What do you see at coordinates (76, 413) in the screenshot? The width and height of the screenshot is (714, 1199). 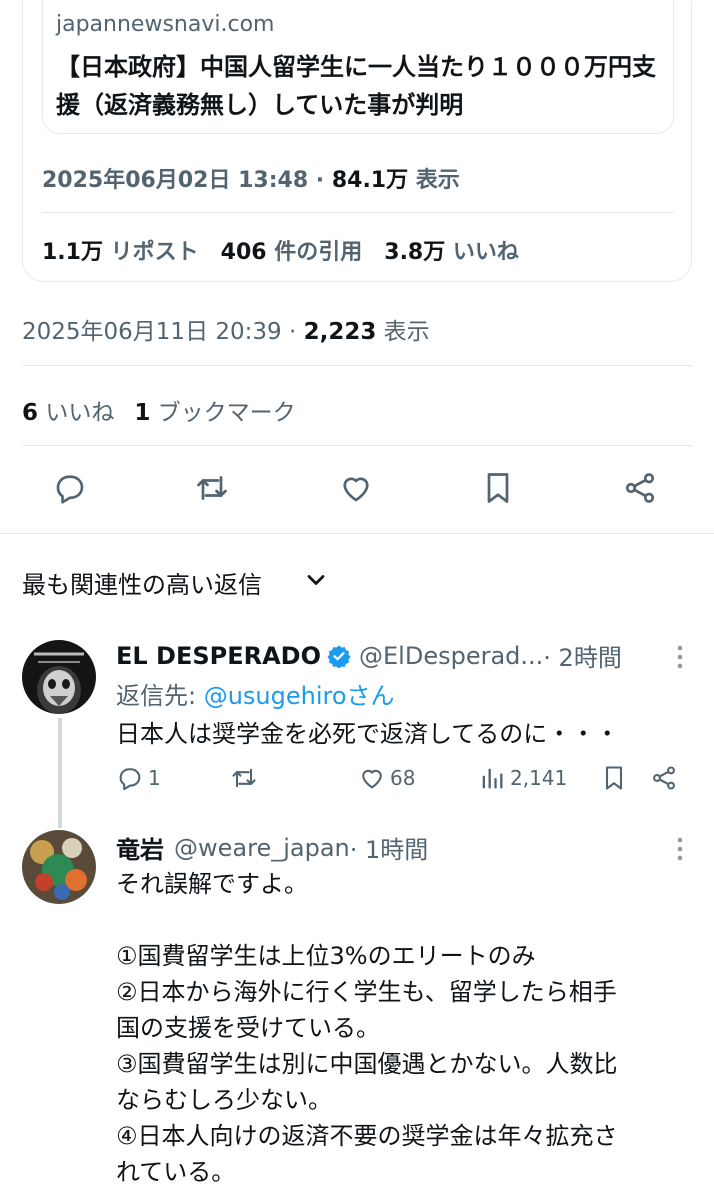 I see `likes-label: いいね` at bounding box center [76, 413].